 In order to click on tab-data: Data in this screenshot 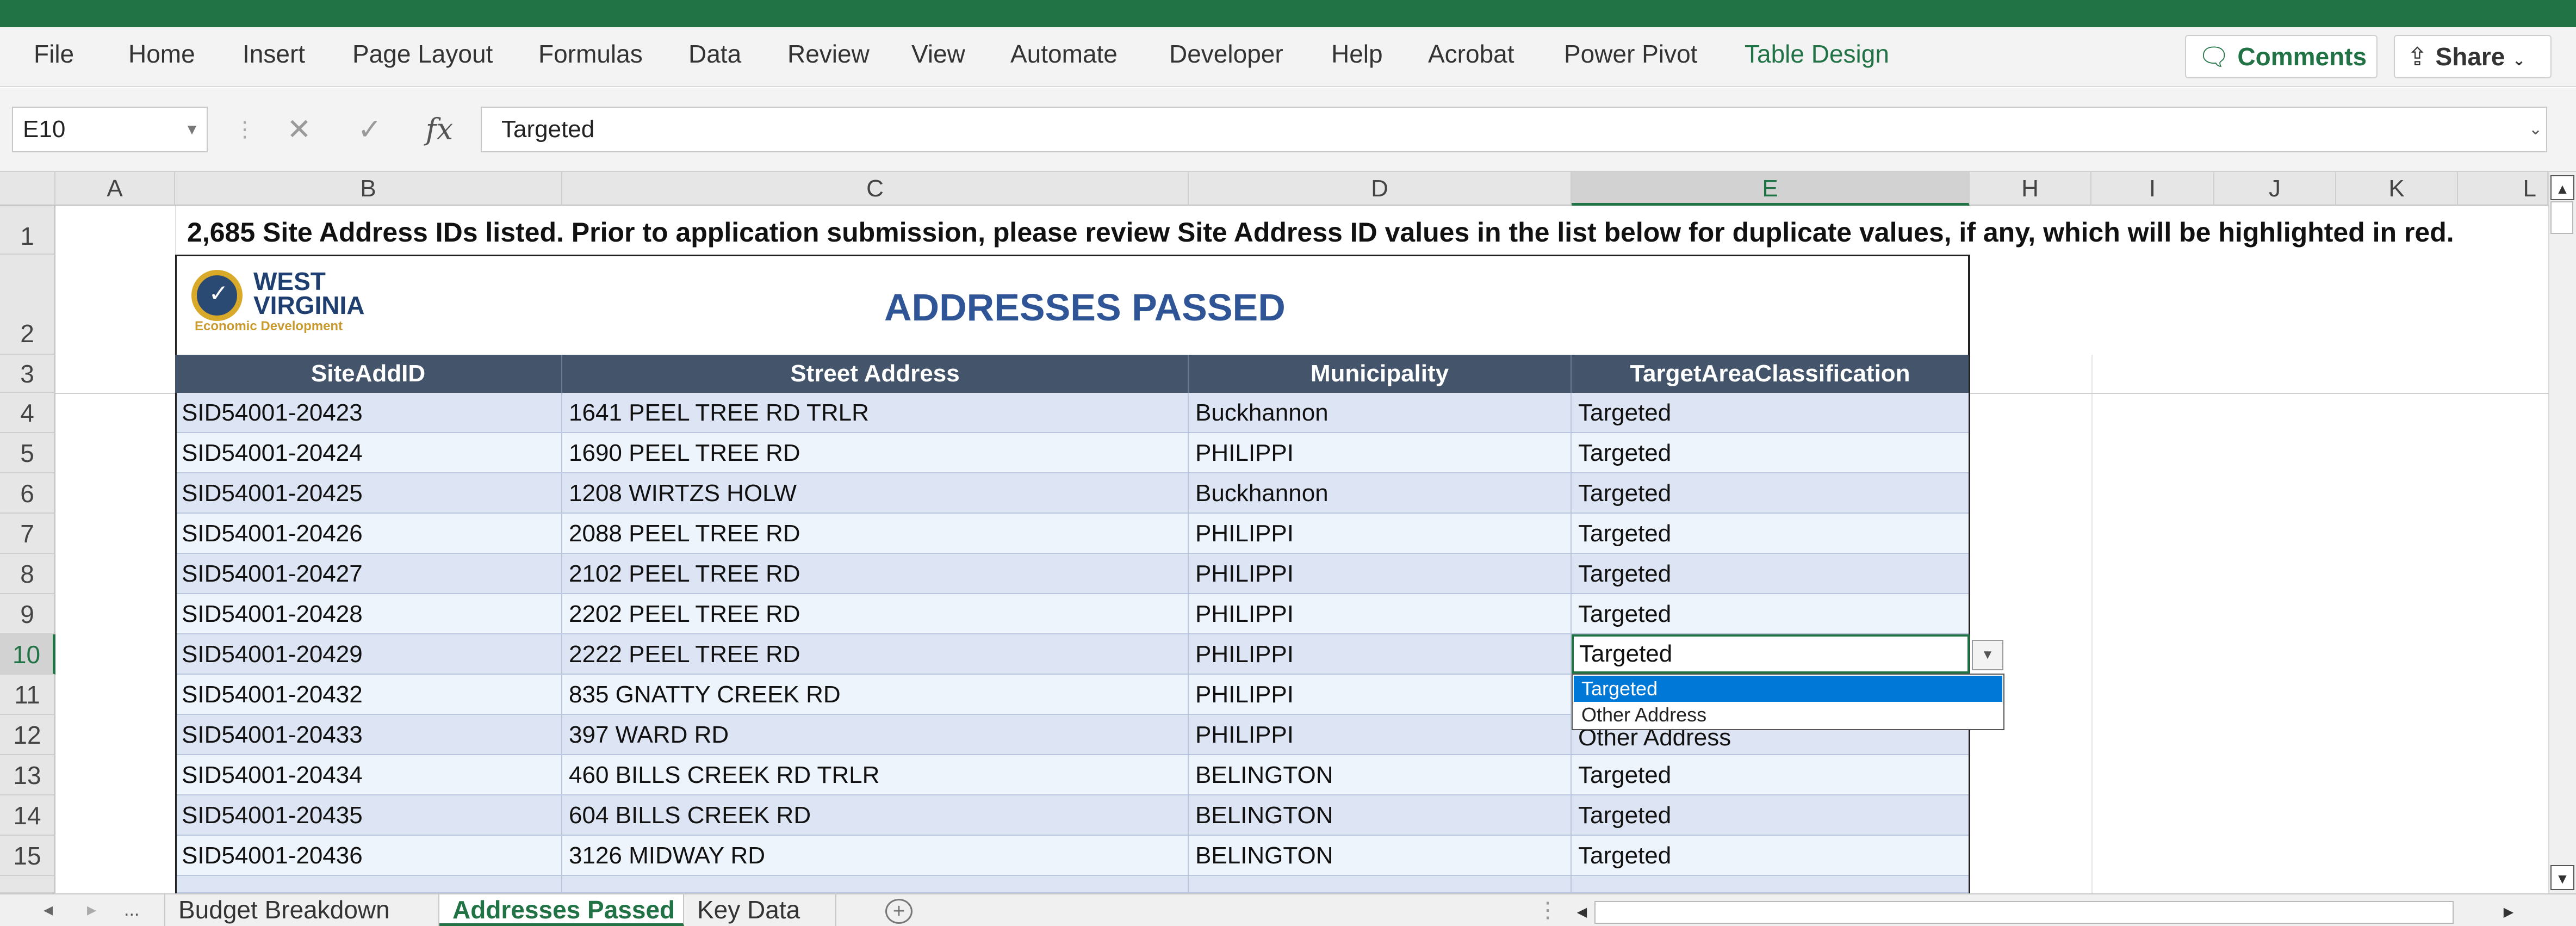, I will do `click(715, 54)`.